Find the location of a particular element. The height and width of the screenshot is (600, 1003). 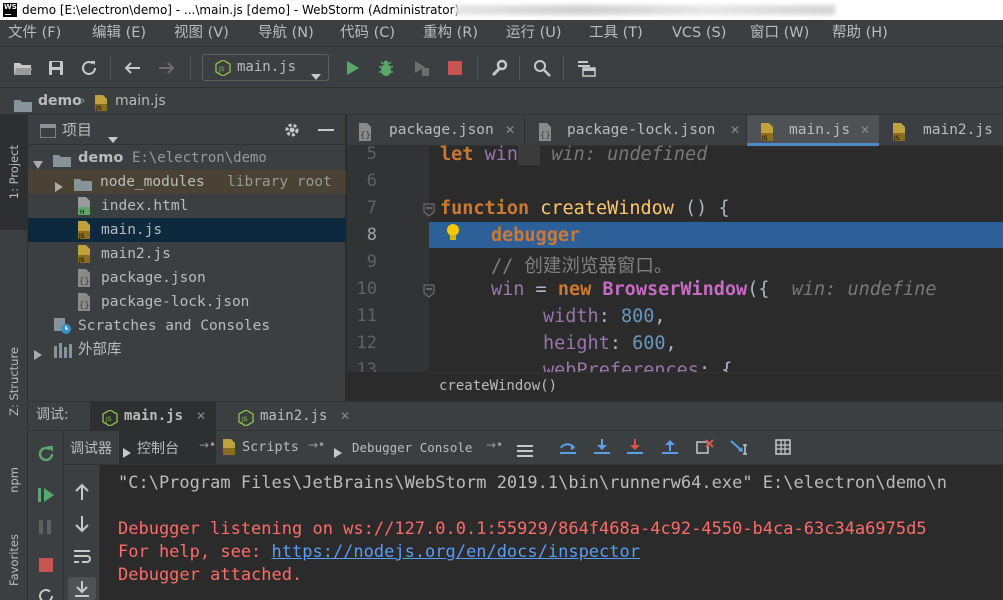

nodejs-icon: JS is located at coordinates (223, 68).